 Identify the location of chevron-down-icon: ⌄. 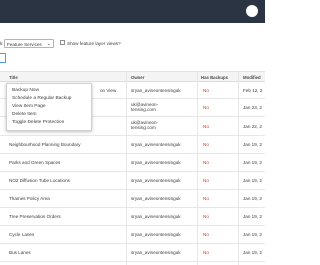
(48, 43).